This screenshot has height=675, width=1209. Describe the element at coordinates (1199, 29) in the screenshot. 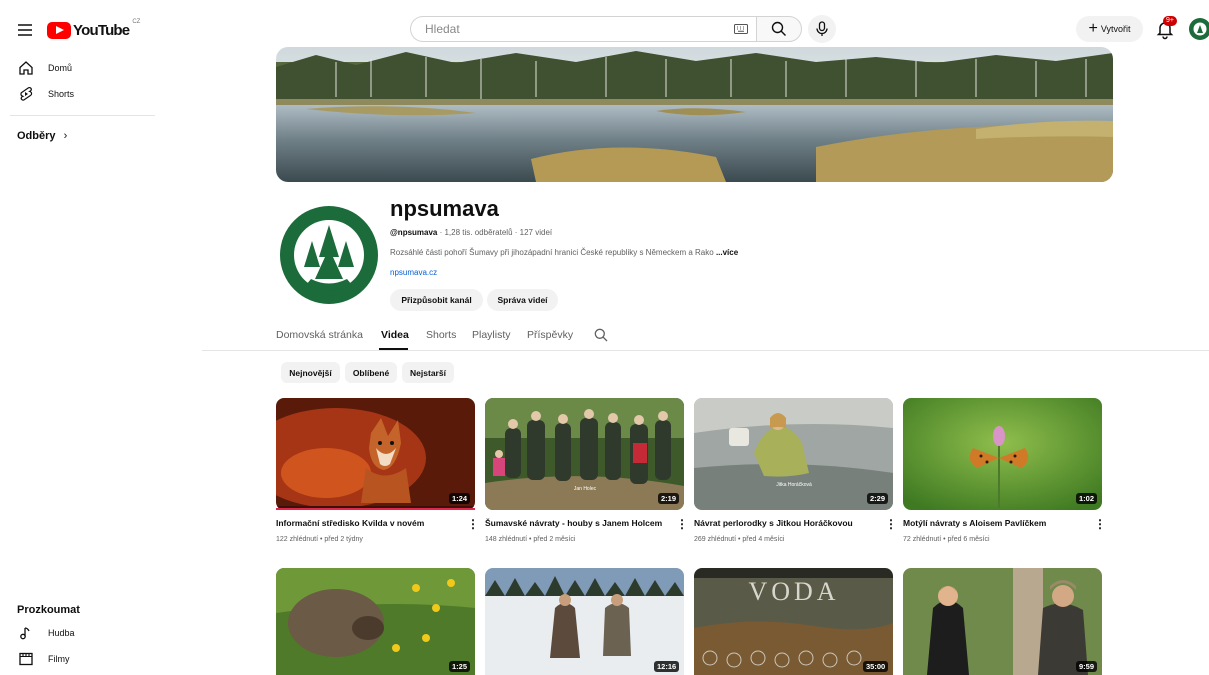

I see `account-avatar` at that location.